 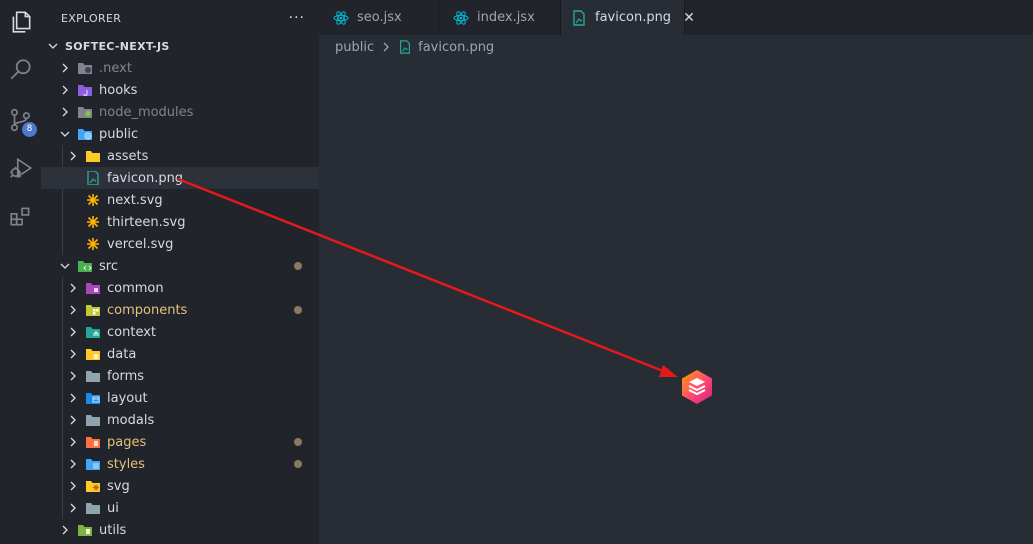 I want to click on tree-item-label: data, so click(x=122, y=354).